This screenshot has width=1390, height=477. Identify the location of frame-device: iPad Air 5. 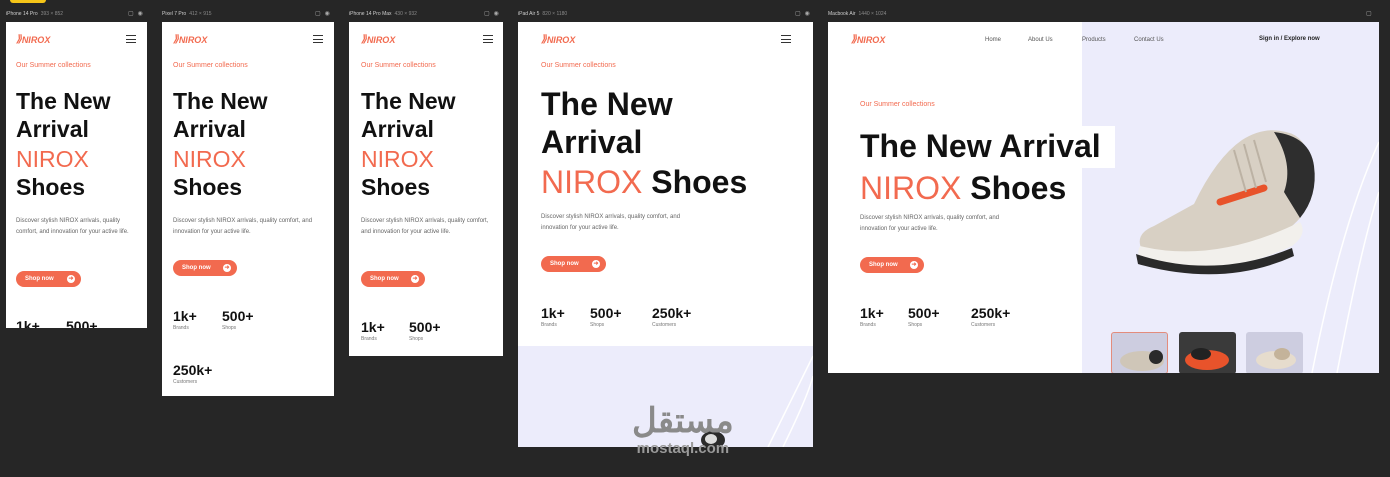
(529, 14).